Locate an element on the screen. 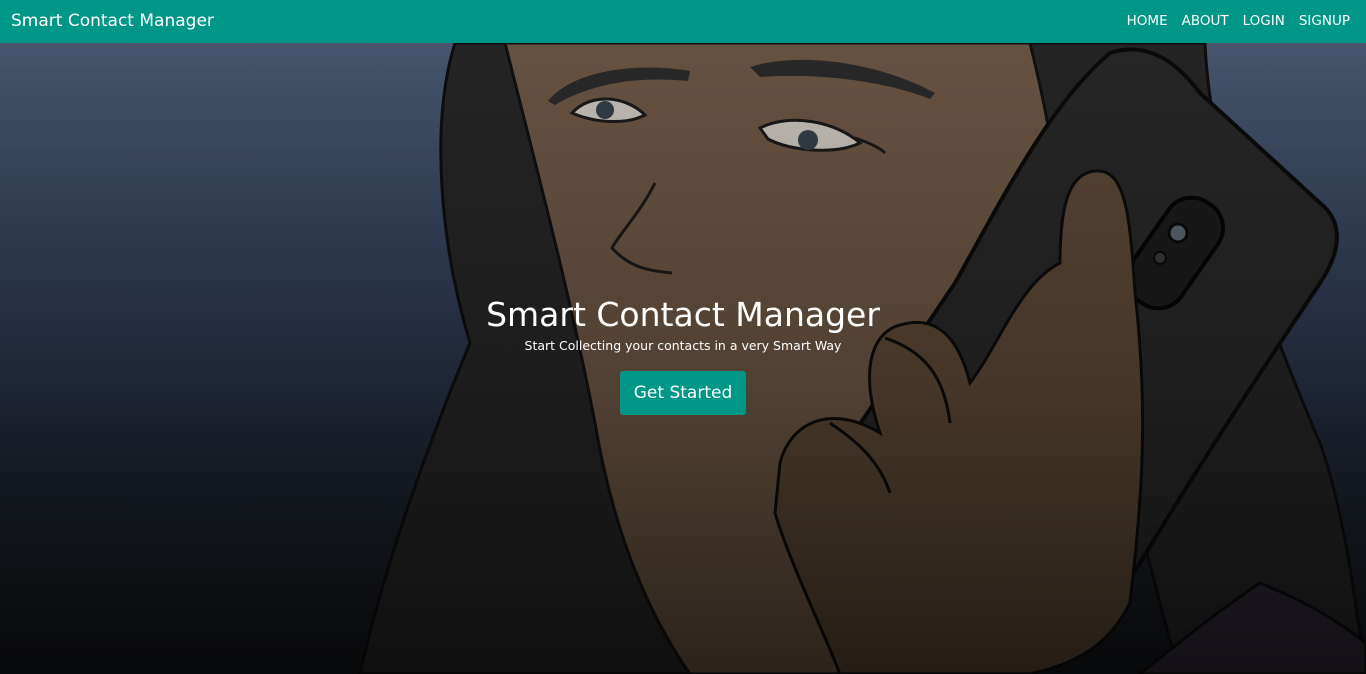 The height and width of the screenshot is (674, 1366). nav-signup-link: SIGNUP is located at coordinates (1324, 21).